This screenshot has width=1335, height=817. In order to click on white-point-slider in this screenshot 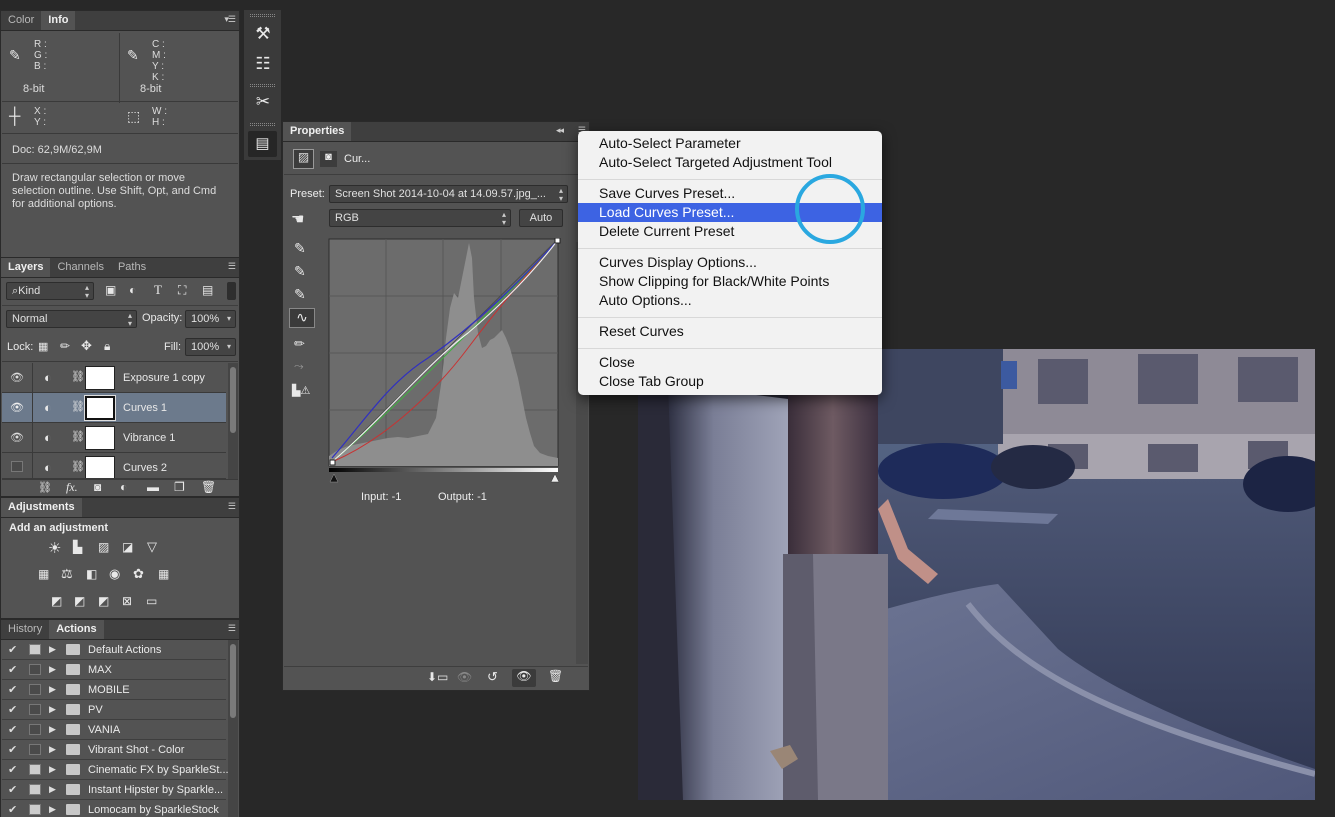, I will do `click(555, 478)`.